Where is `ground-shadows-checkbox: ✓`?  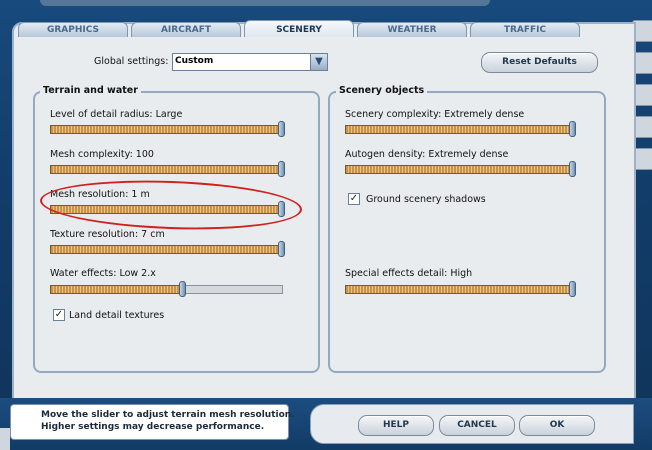
ground-shadows-checkbox: ✓ is located at coordinates (354, 199).